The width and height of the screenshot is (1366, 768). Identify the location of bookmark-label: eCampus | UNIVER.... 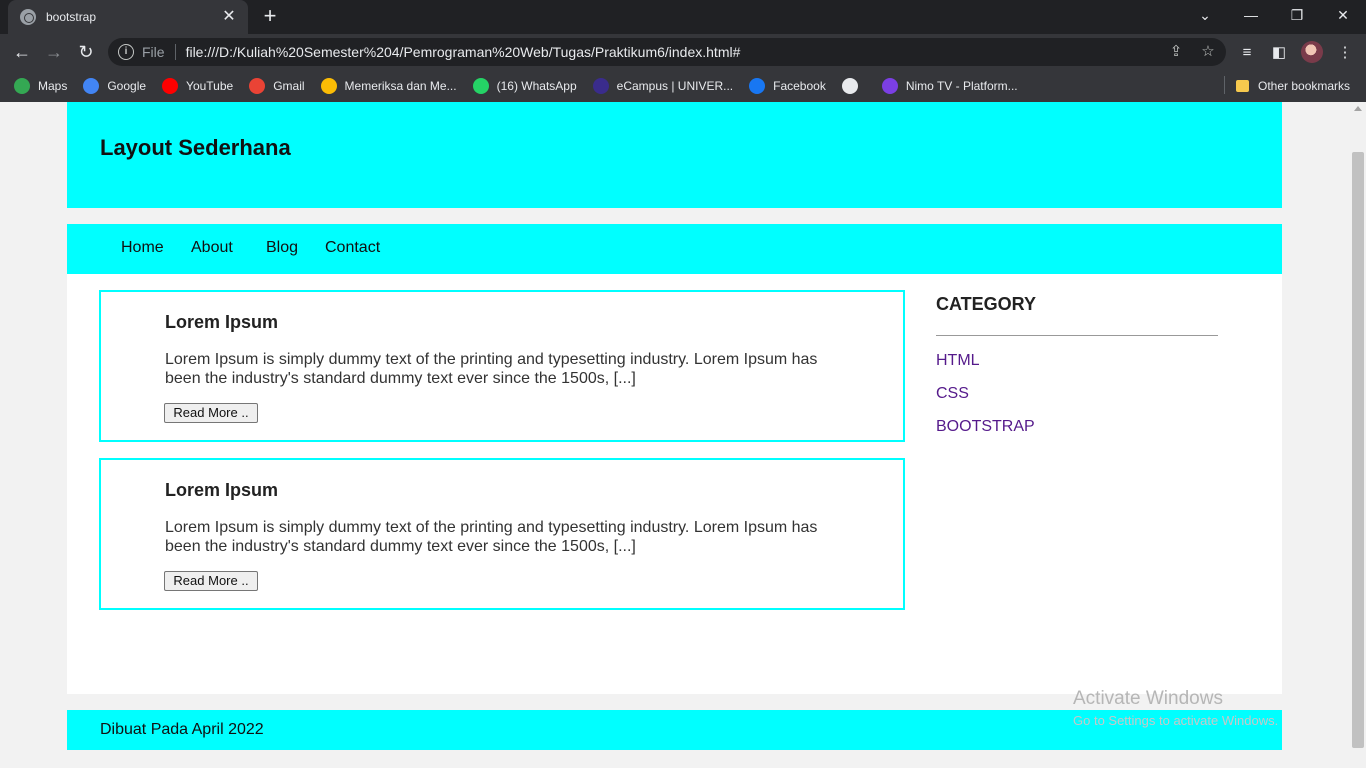
(675, 86).